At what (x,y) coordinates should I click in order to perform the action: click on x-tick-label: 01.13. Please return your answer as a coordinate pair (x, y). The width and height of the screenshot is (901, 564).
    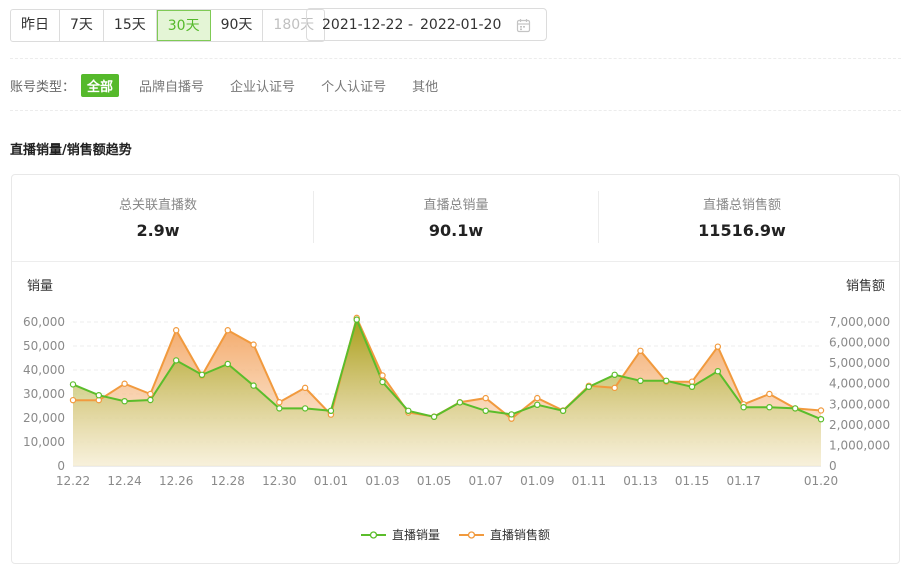
    Looking at the image, I should click on (640, 481).